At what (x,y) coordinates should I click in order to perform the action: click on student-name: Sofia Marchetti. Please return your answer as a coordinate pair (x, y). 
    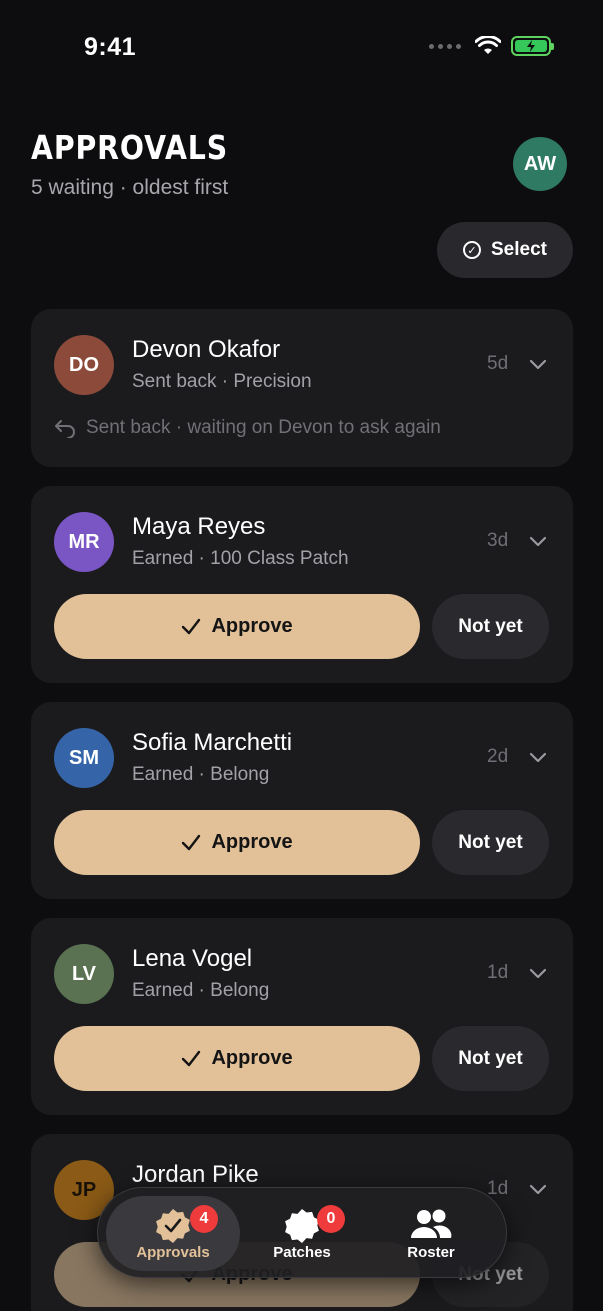
    Looking at the image, I should click on (212, 742).